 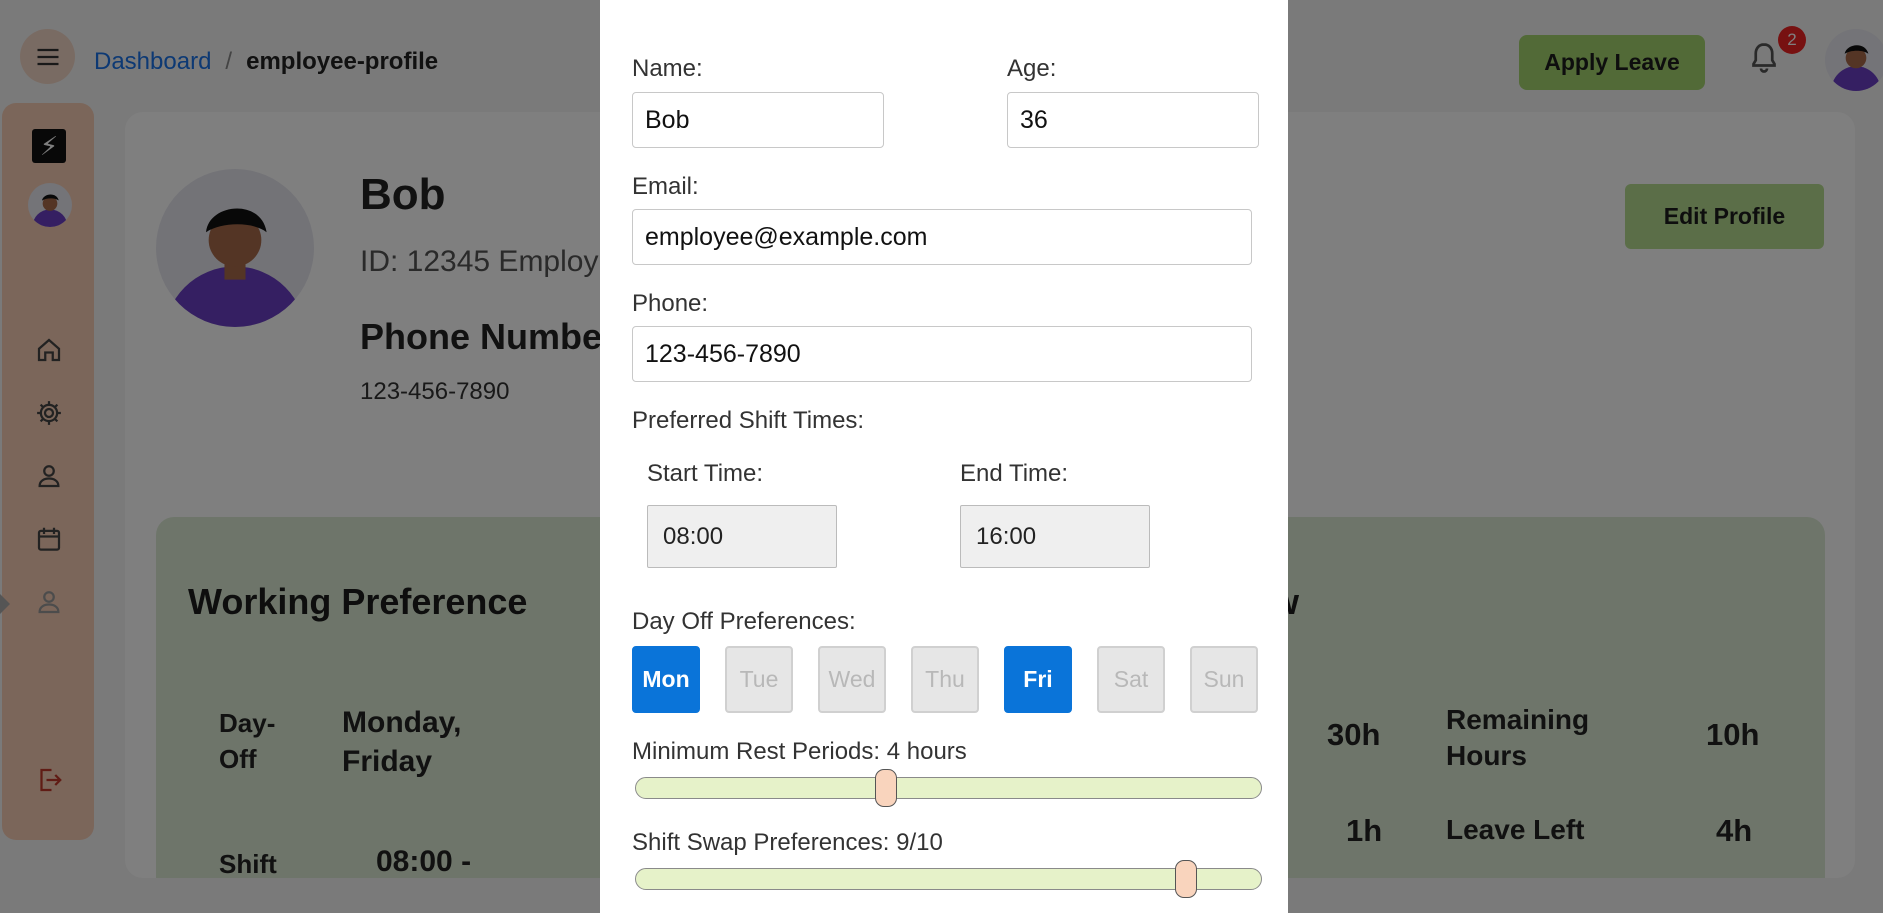 I want to click on end-time-input, so click(x=1055, y=536).